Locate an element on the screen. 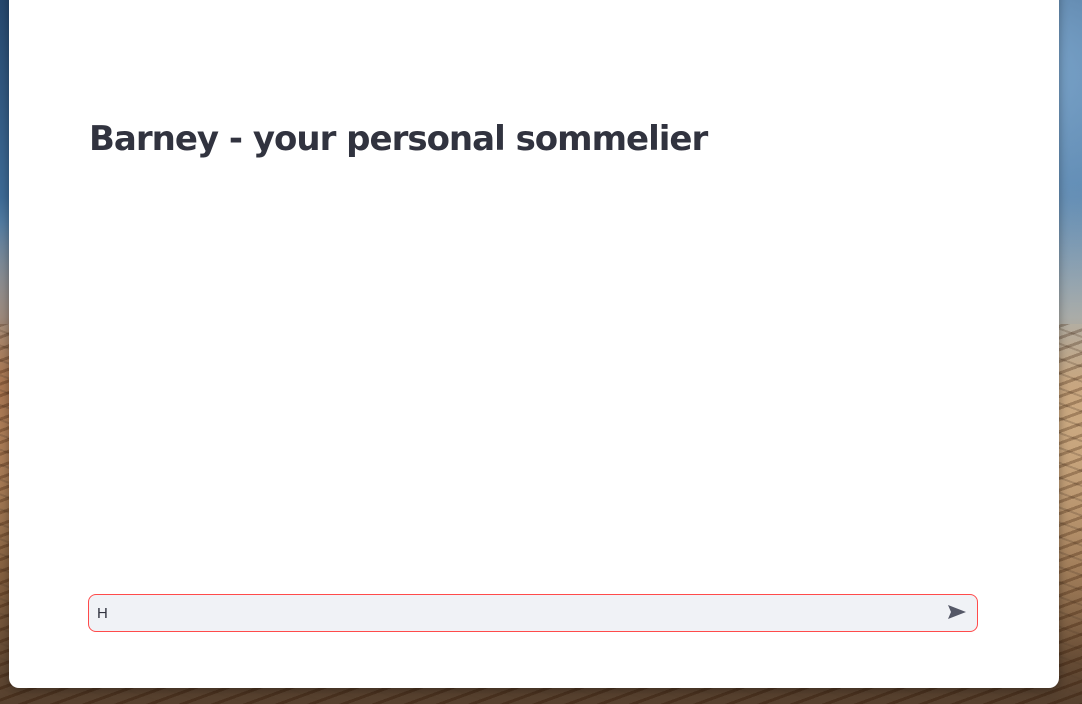 This screenshot has width=1082, height=704. chat-input-container is located at coordinates (533, 613).